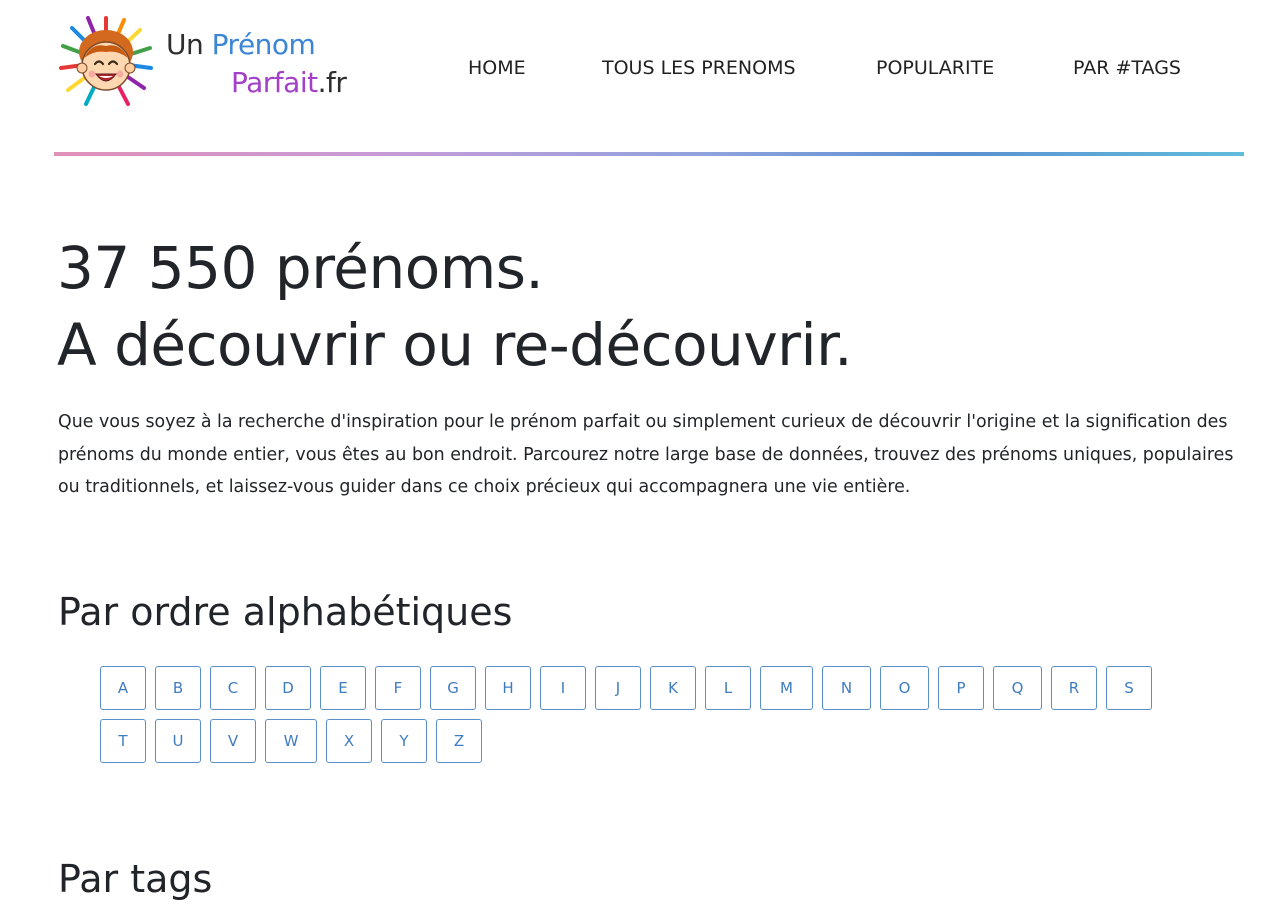 The width and height of the screenshot is (1280, 909). Describe the element at coordinates (123, 688) in the screenshot. I see `letter-button-a: A` at that location.